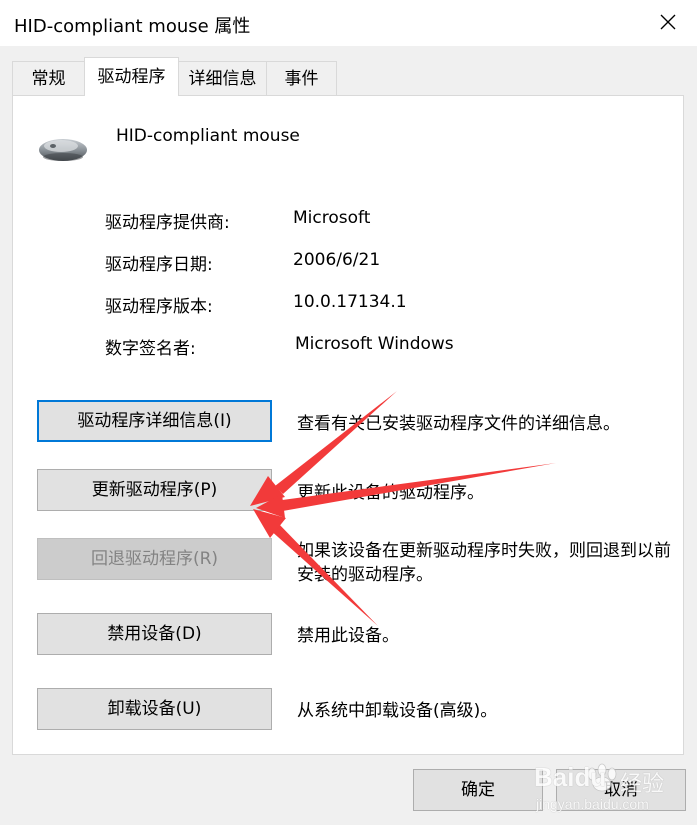 Image resolution: width=697 pixels, height=825 pixels. What do you see at coordinates (208, 136) in the screenshot?
I see `device-name: HID-compliant mouse` at bounding box center [208, 136].